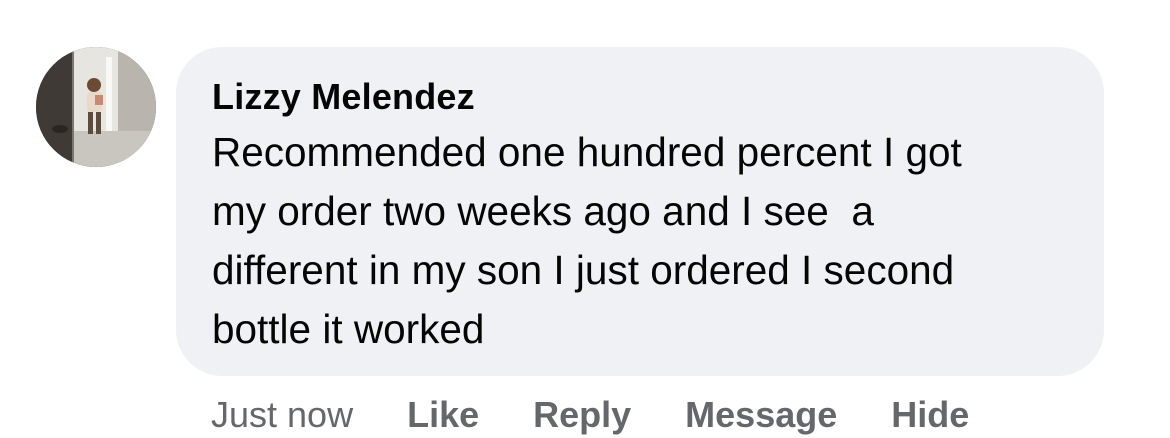 The height and width of the screenshot is (438, 1170). What do you see at coordinates (761, 415) in the screenshot?
I see `message-button: Message` at bounding box center [761, 415].